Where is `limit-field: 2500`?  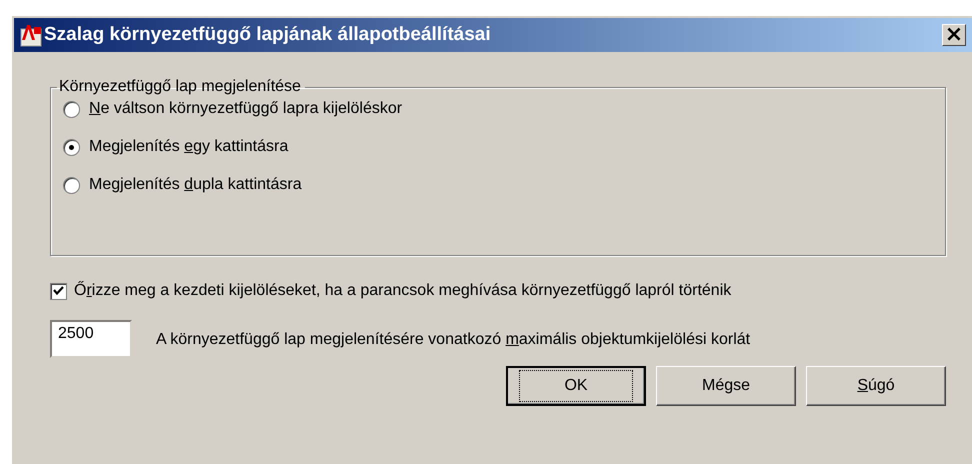
limit-field: 2500 is located at coordinates (91, 339).